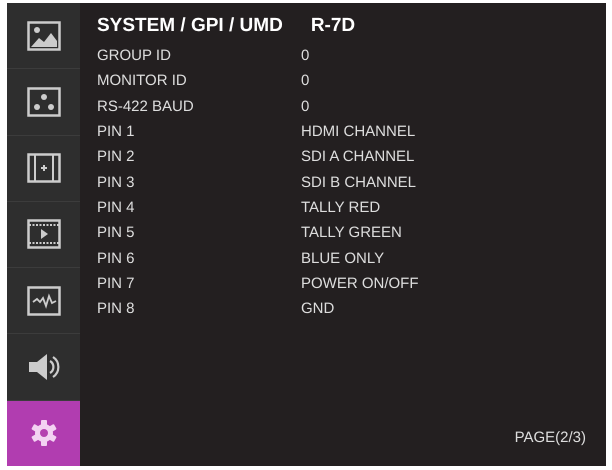  What do you see at coordinates (116, 157) in the screenshot?
I see `setting-label: PIN 2` at bounding box center [116, 157].